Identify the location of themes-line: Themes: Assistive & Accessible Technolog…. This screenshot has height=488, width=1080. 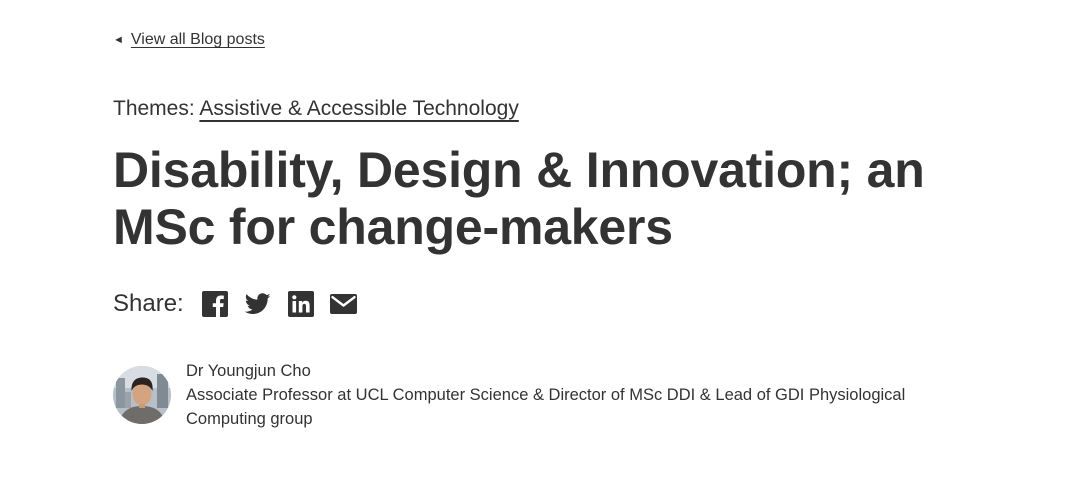
(316, 109).